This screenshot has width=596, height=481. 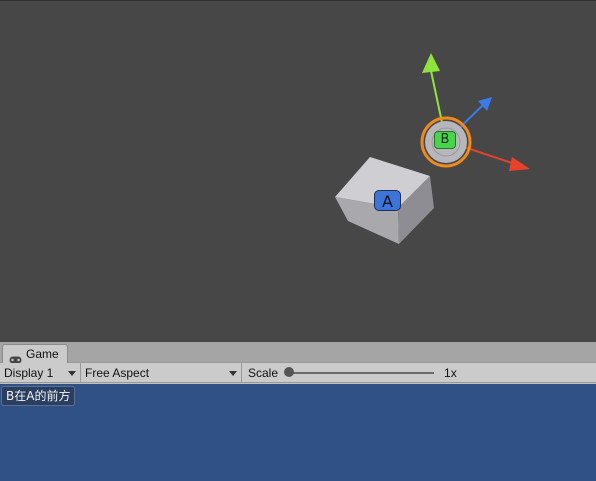 What do you see at coordinates (298, 353) in the screenshot?
I see `tab-strip: Game` at bounding box center [298, 353].